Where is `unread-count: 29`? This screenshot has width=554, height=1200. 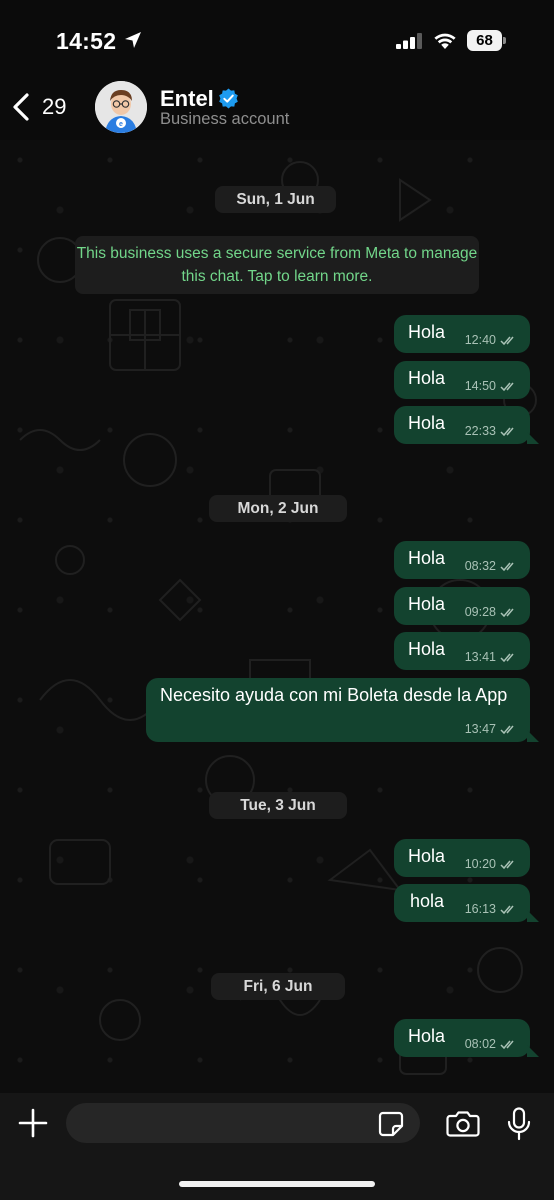 unread-count: 29 is located at coordinates (54, 106).